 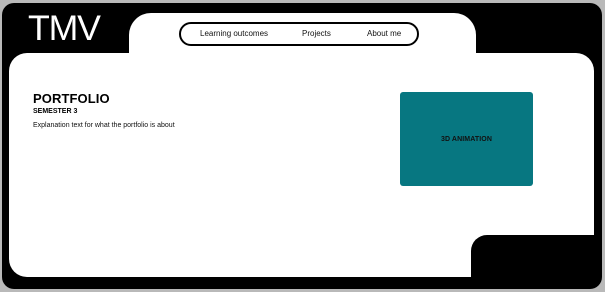 What do you see at coordinates (533, 256) in the screenshot?
I see `decorative-bottom-right-block` at bounding box center [533, 256].